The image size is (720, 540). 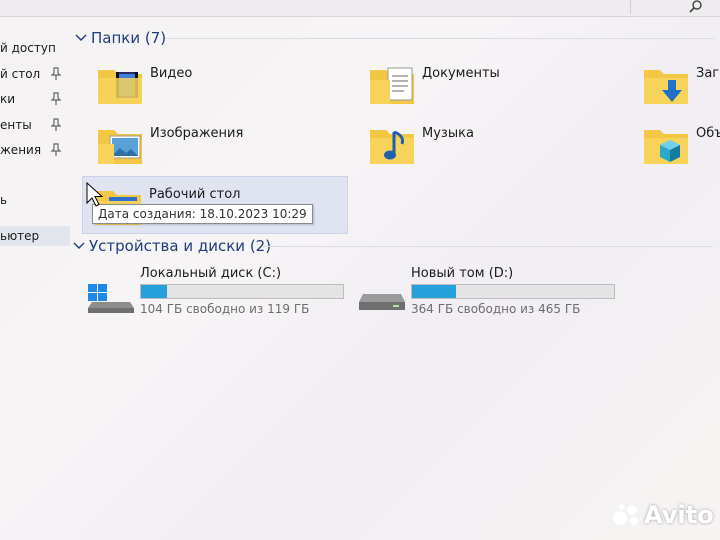 What do you see at coordinates (20, 74) in the screenshot?
I see `sidebar-item-label: й стол` at bounding box center [20, 74].